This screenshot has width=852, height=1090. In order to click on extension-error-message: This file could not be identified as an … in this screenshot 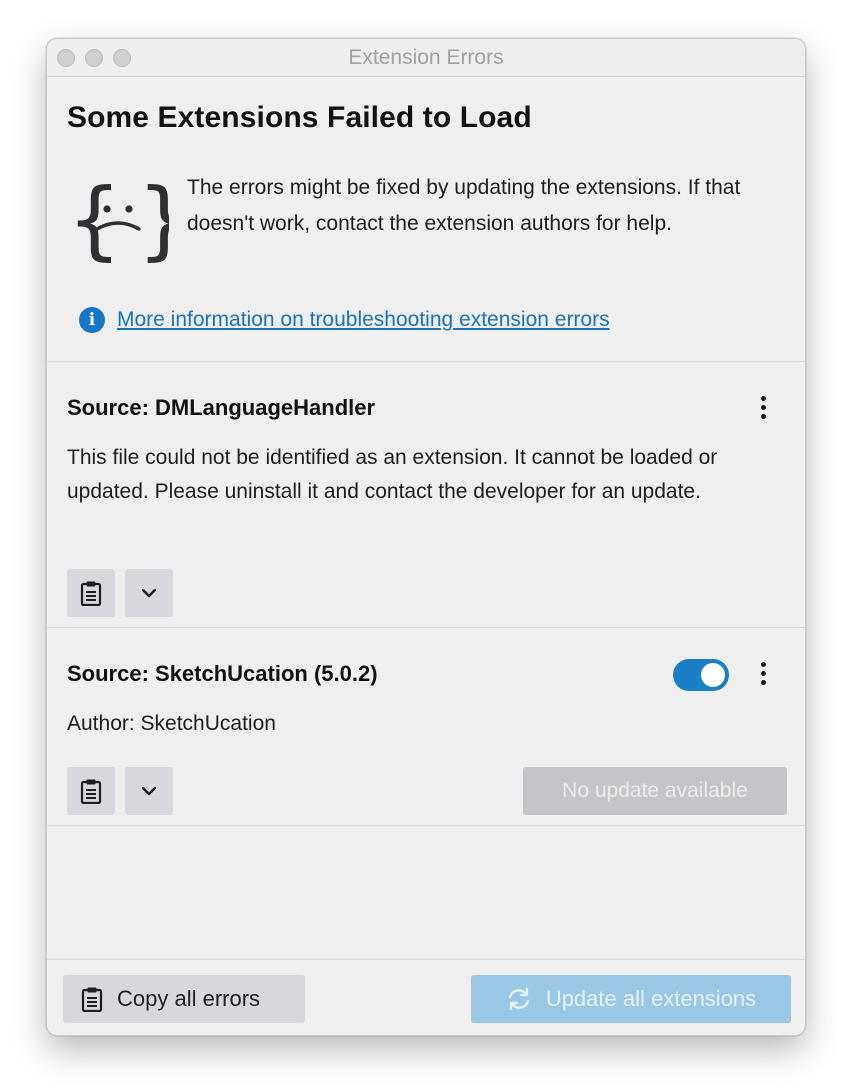, I will do `click(392, 474)`.